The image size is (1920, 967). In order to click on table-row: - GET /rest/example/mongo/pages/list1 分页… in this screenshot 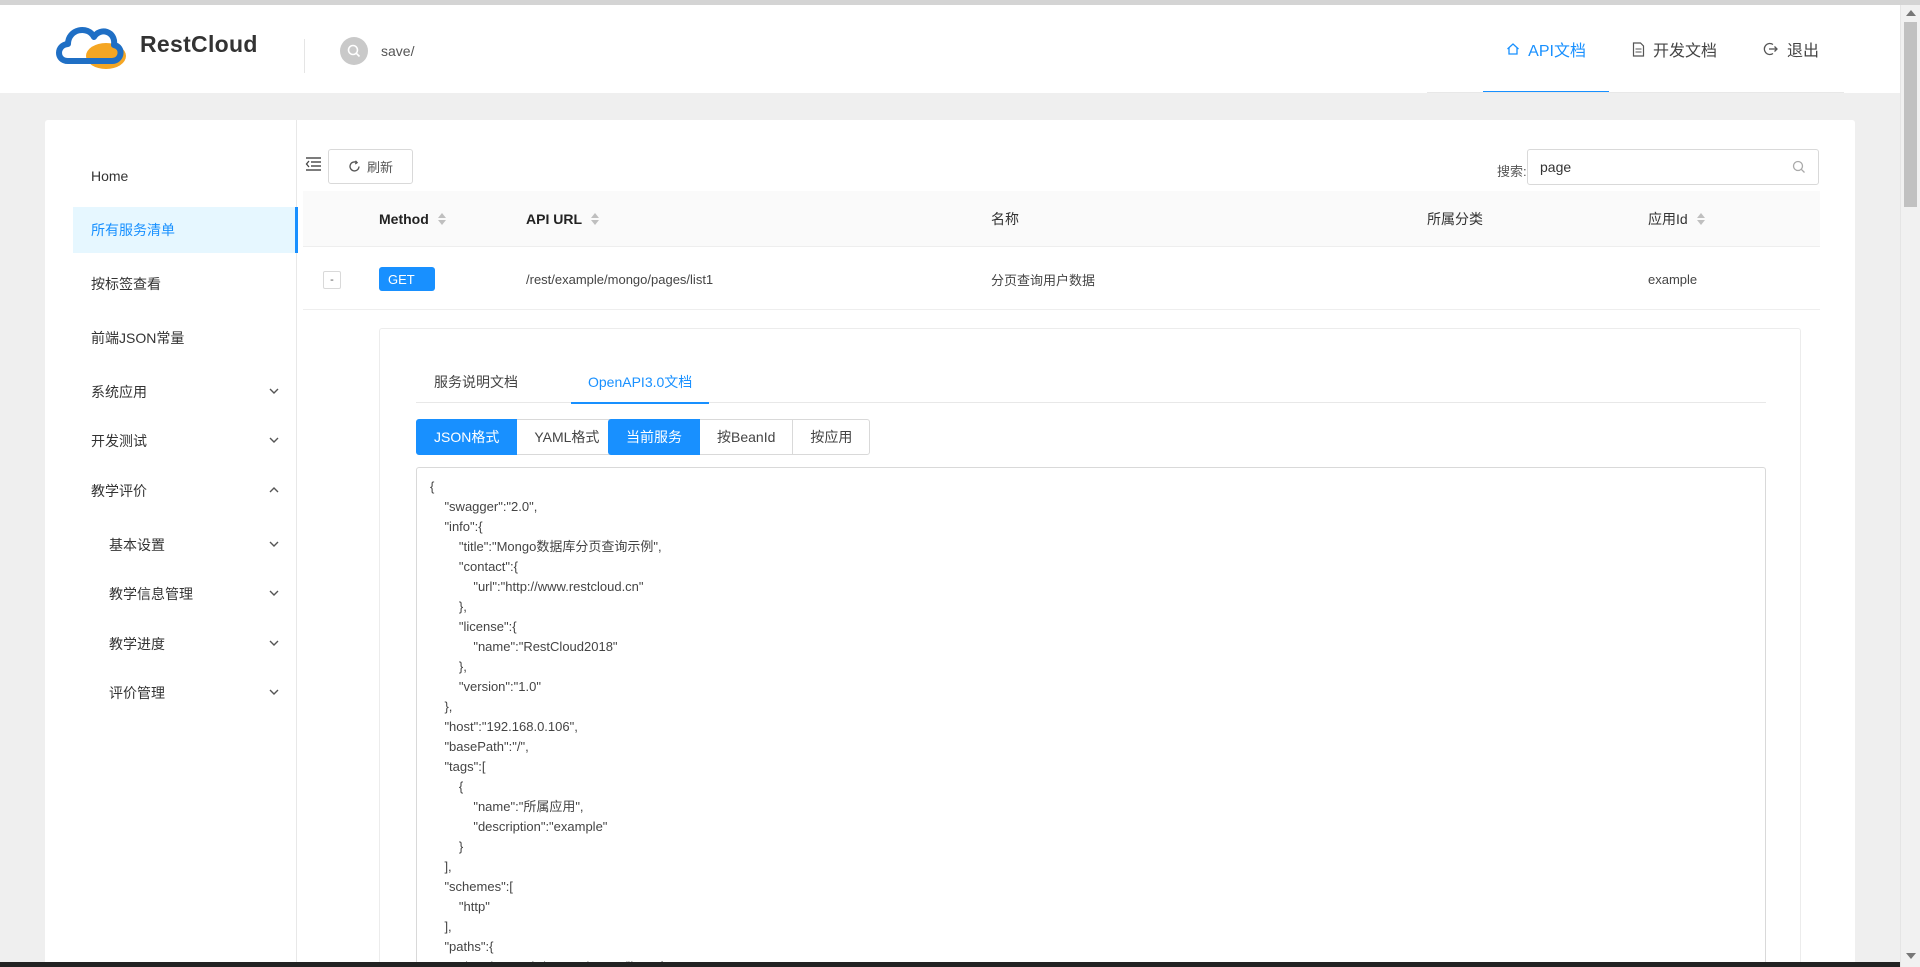, I will do `click(1061, 279)`.